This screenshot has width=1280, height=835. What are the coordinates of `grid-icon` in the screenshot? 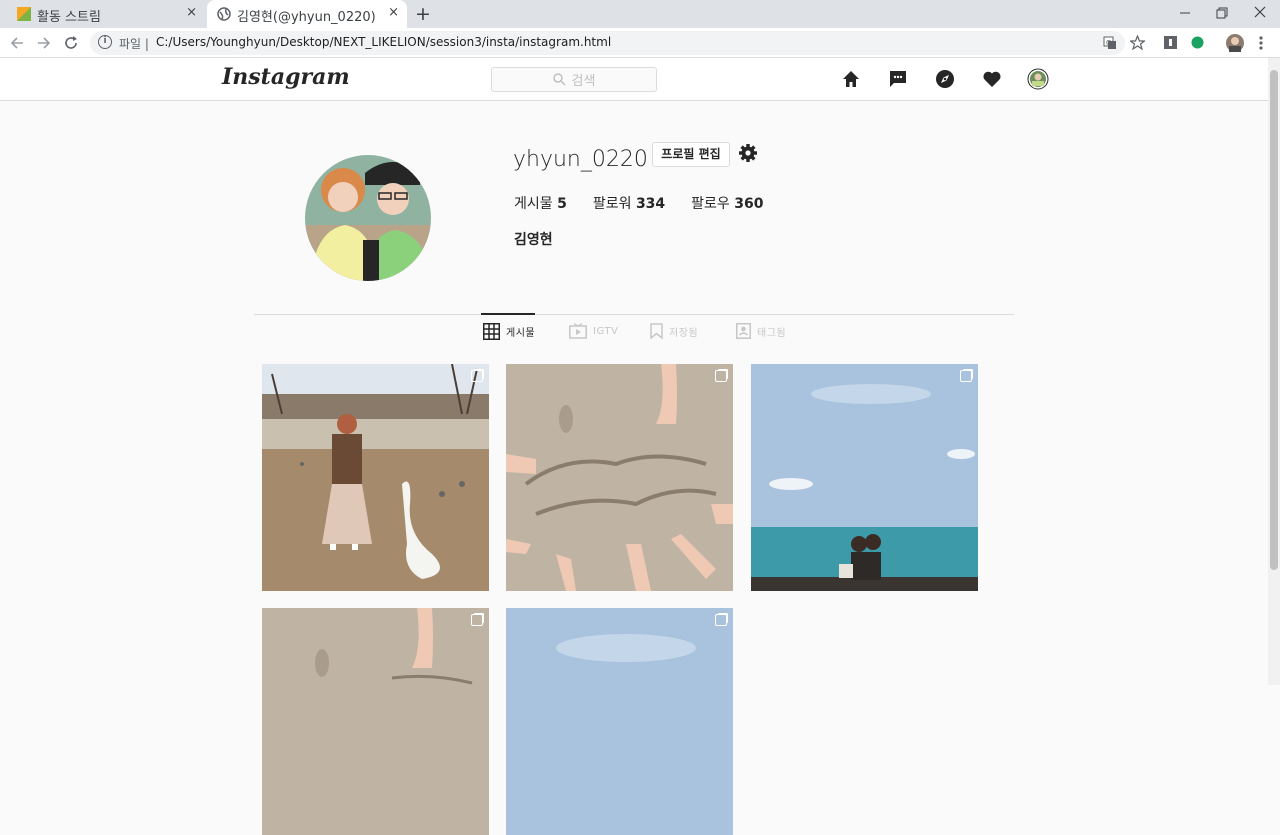 It's located at (491, 331).